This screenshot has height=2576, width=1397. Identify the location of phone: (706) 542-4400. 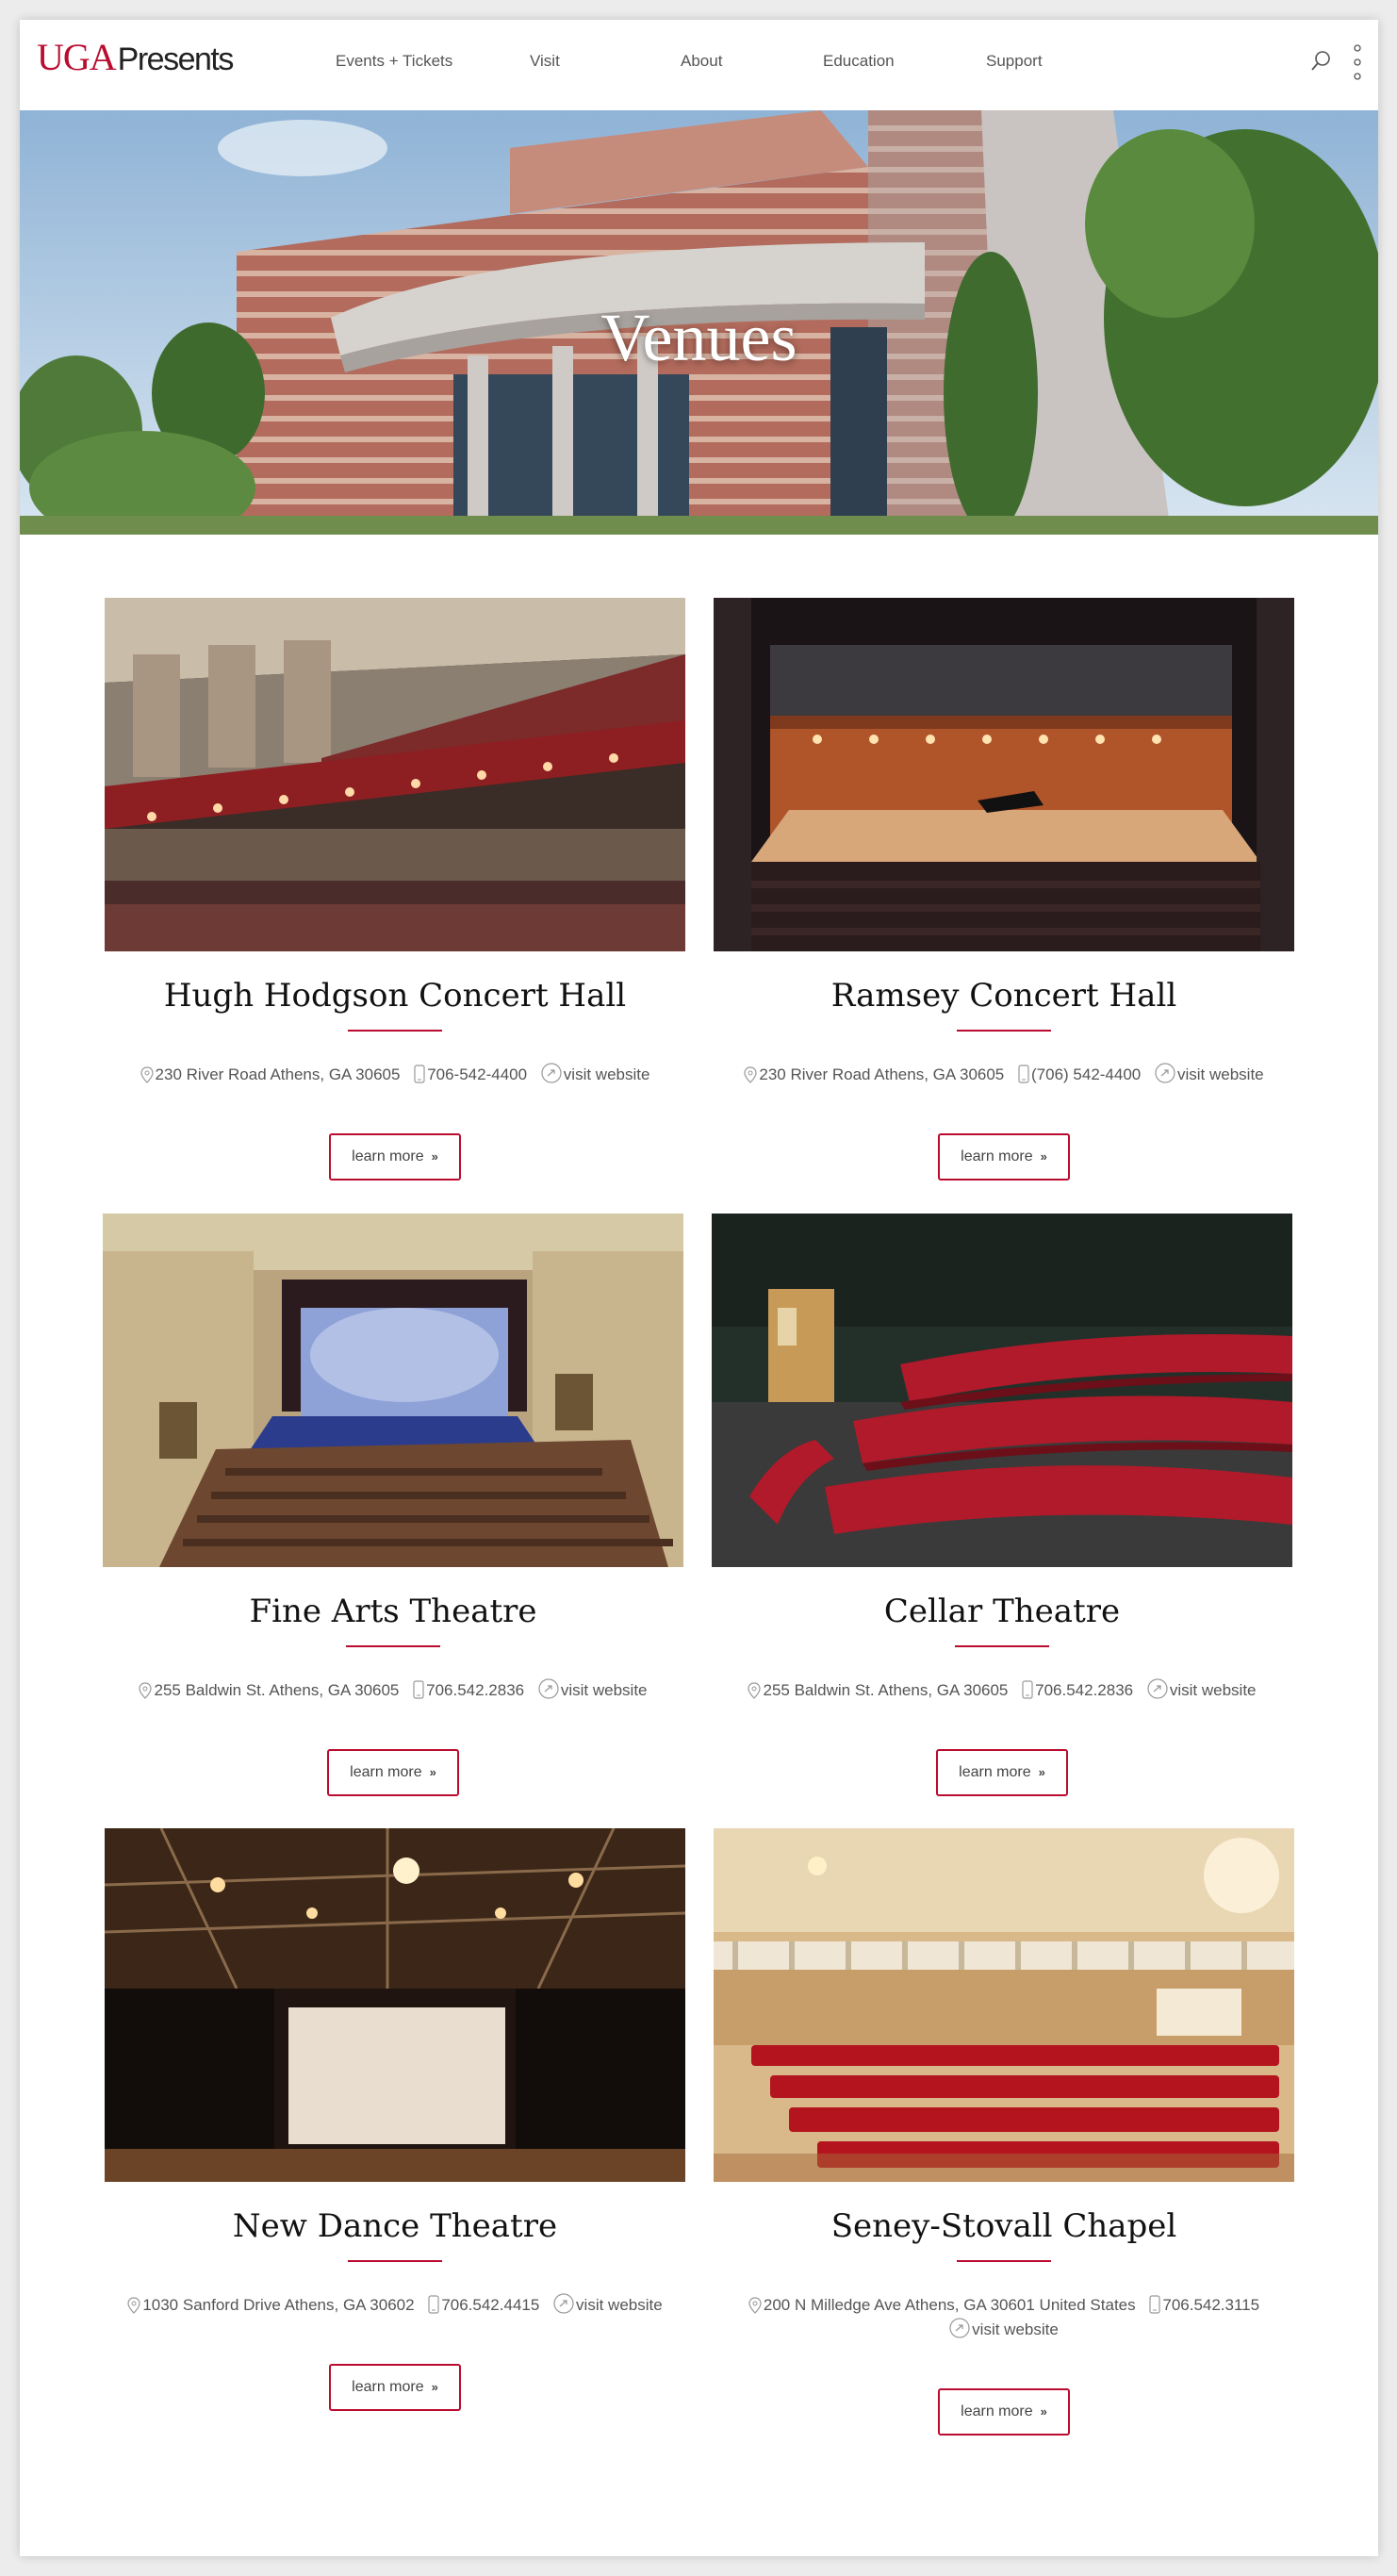
(1079, 1074).